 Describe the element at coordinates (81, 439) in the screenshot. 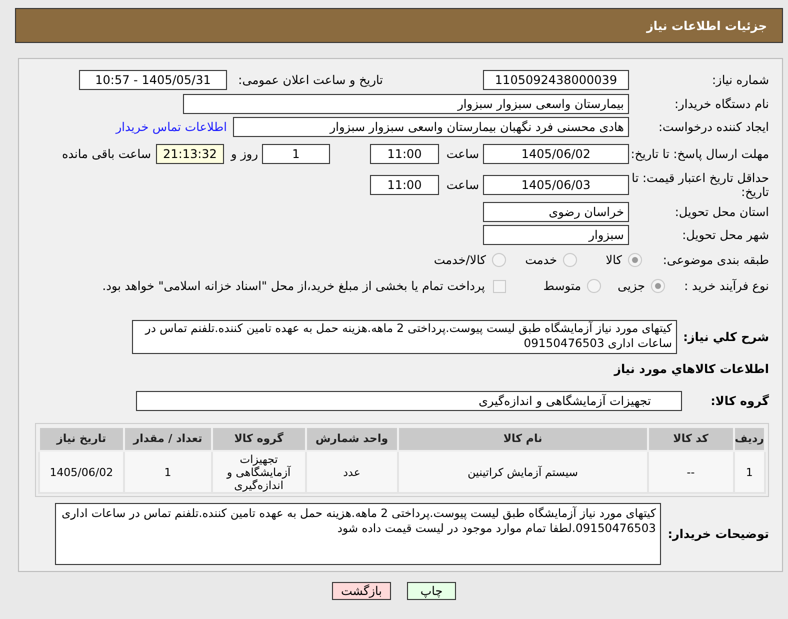

I see `column-header: تاریخ نیاز` at that location.